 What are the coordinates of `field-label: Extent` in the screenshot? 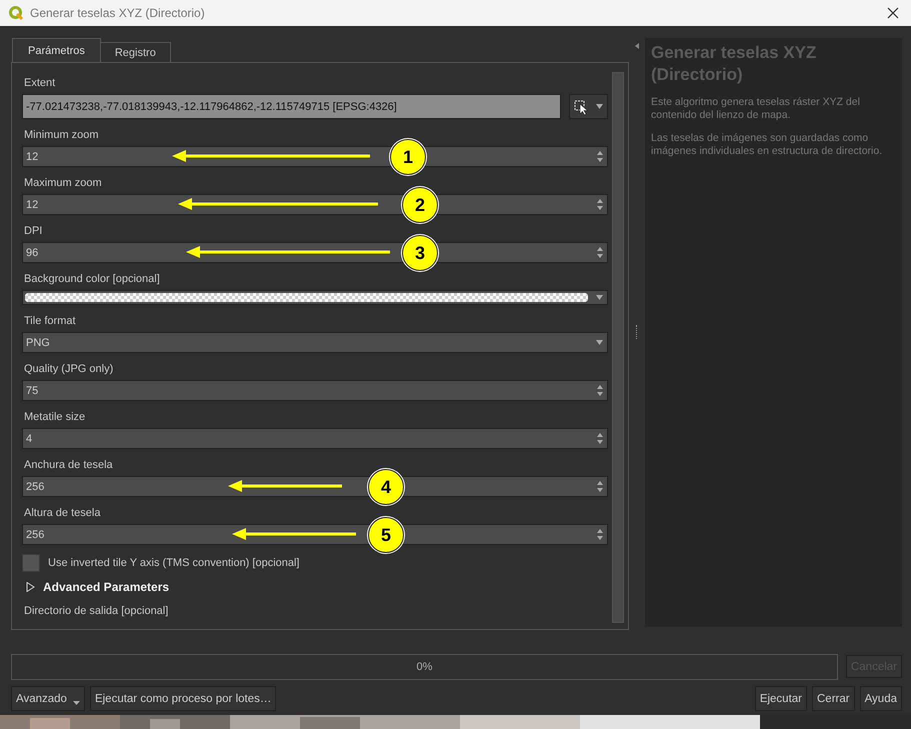 It's located at (39, 83).